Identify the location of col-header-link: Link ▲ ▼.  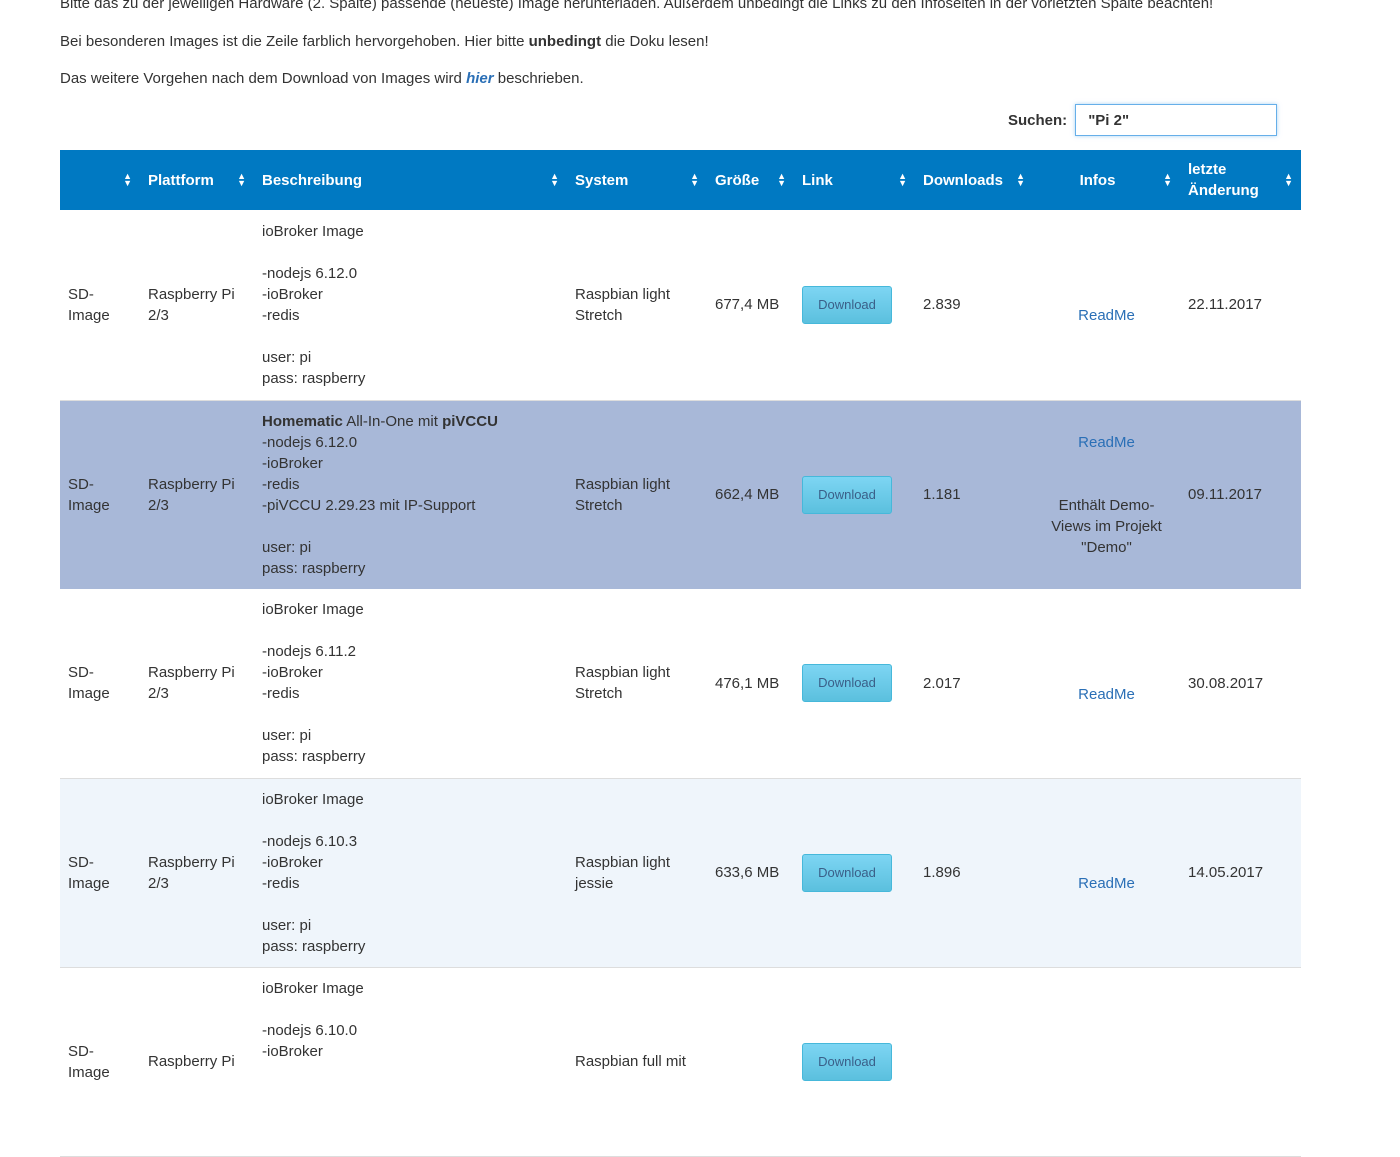
(854, 180).